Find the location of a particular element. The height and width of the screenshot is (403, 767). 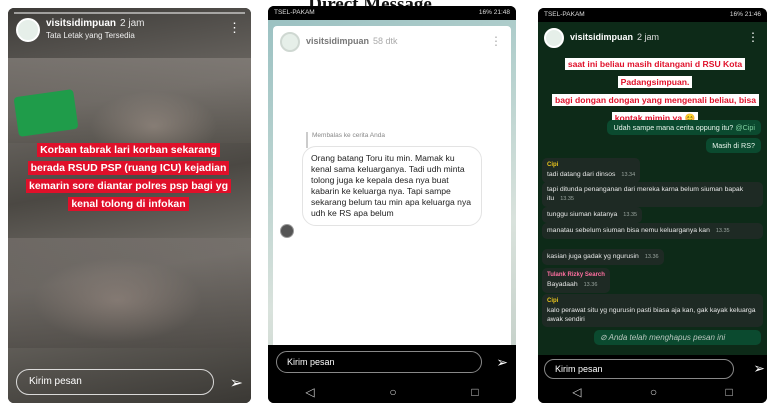

message-text: kasian juga gadak yg ngurusin is located at coordinates (593, 256).